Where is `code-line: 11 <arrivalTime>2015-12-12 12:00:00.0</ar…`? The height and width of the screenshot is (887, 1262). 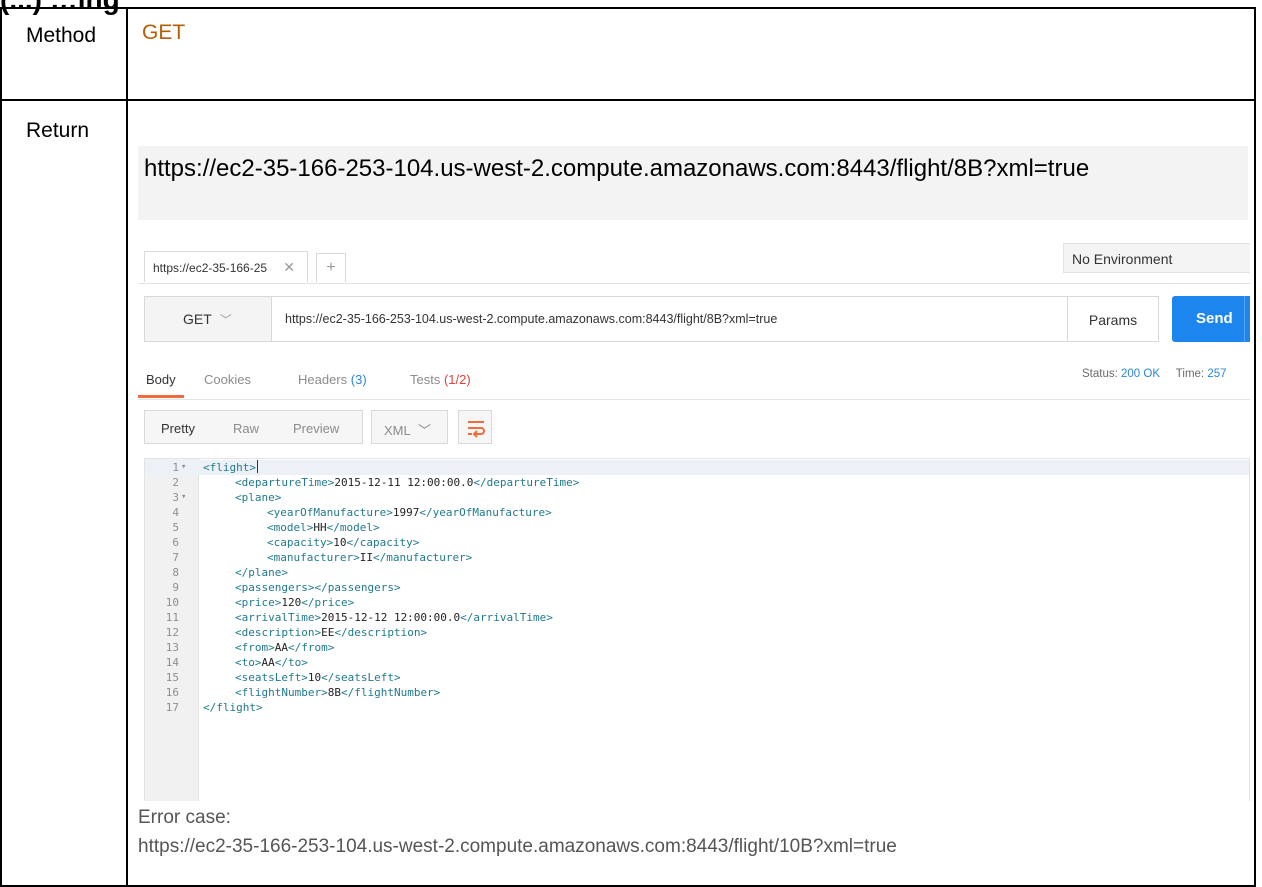 code-line: 11 <arrivalTime>2015-12-12 12:00:00.0</ar… is located at coordinates (697, 617).